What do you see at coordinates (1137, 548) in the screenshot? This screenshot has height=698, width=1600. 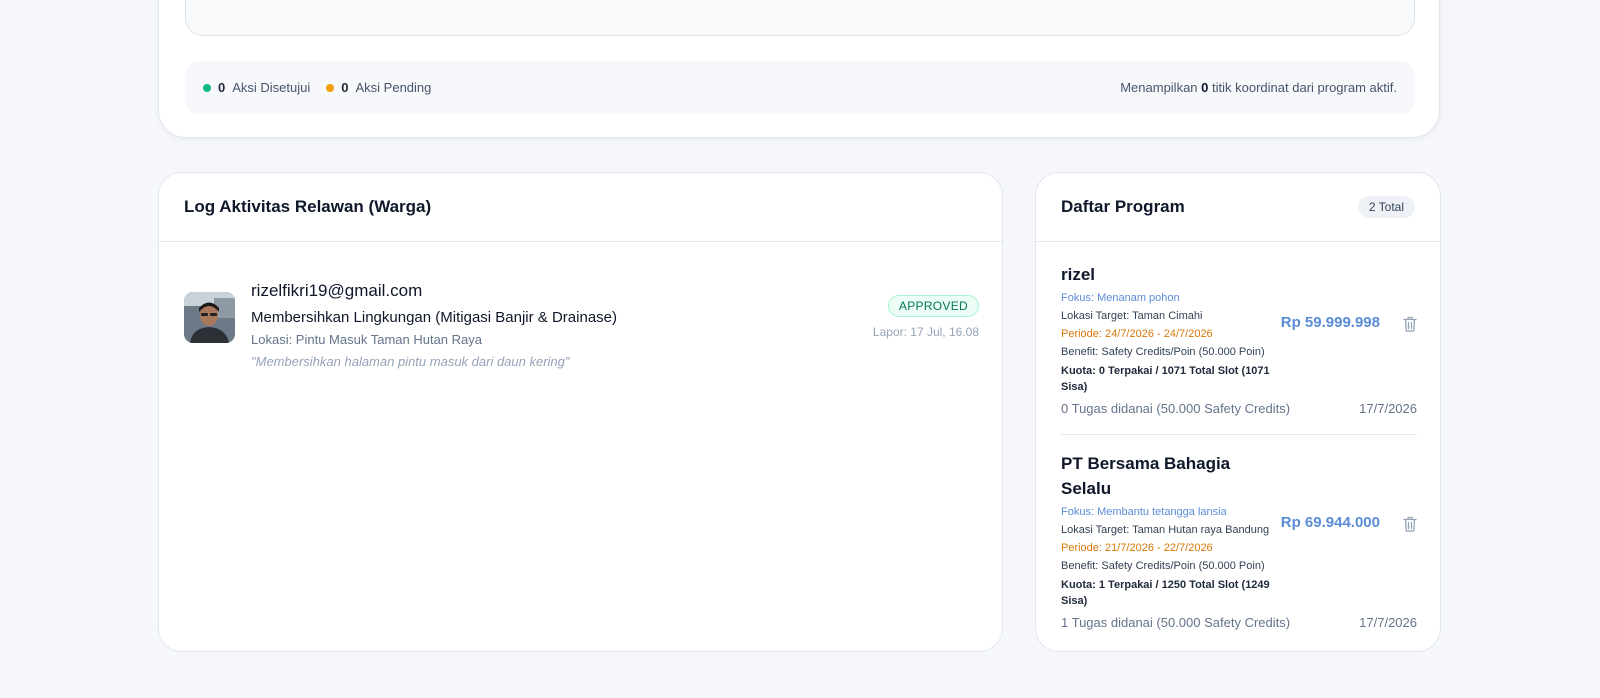 I see `program-period: Periode: 21/7/2026 - 22/7/2026` at bounding box center [1137, 548].